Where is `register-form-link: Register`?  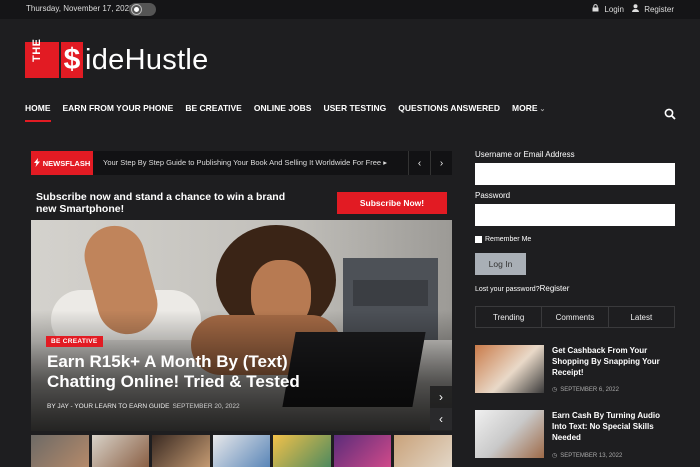
register-form-link: Register is located at coordinates (555, 288).